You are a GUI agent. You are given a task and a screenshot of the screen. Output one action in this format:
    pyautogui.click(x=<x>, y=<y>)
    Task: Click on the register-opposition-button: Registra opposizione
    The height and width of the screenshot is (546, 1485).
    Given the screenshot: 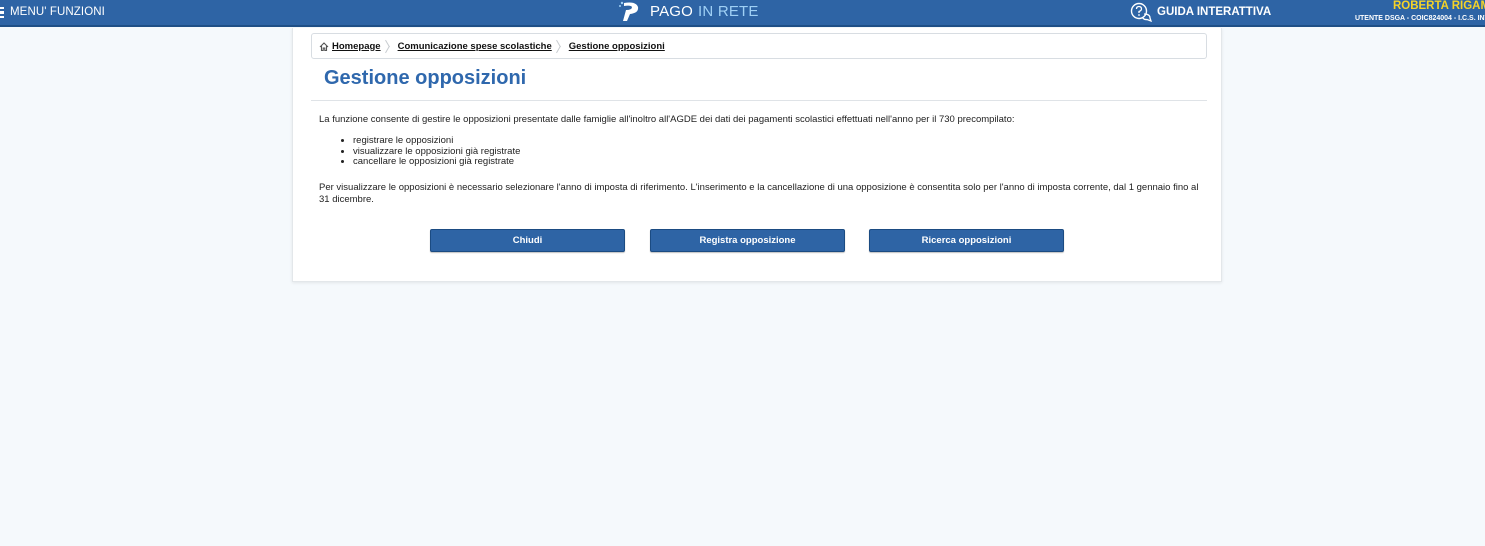 What is the action you would take?
    pyautogui.click(x=747, y=240)
    